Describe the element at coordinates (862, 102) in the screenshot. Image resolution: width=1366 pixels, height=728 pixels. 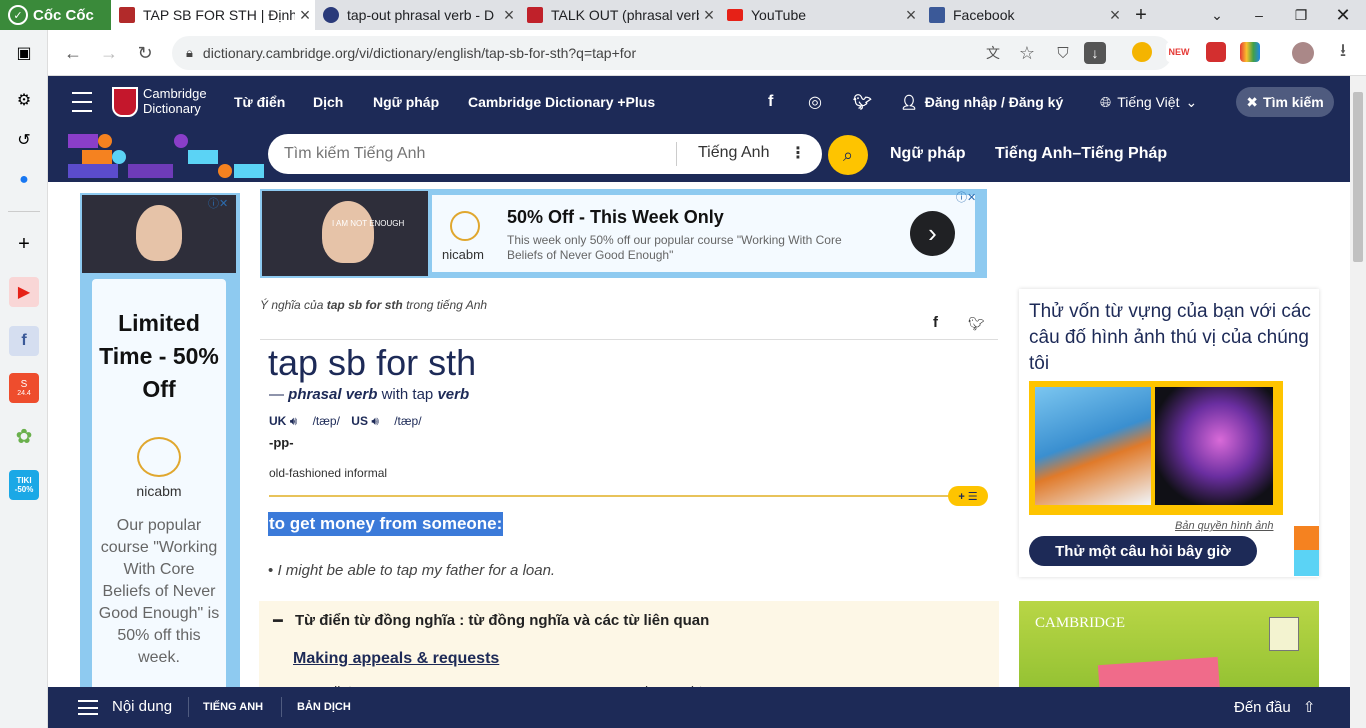
I see `twitter-icon: 🐦︎` at that location.